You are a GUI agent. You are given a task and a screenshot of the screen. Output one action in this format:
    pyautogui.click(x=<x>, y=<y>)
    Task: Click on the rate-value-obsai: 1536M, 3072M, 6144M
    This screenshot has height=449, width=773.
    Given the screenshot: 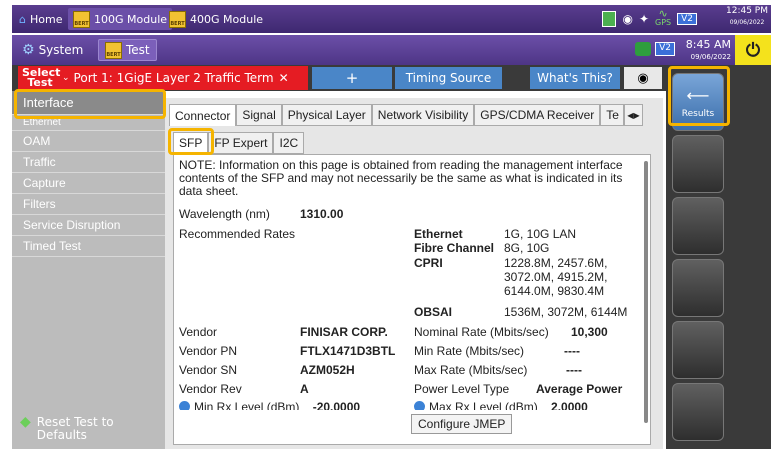 What is the action you would take?
    pyautogui.click(x=566, y=312)
    